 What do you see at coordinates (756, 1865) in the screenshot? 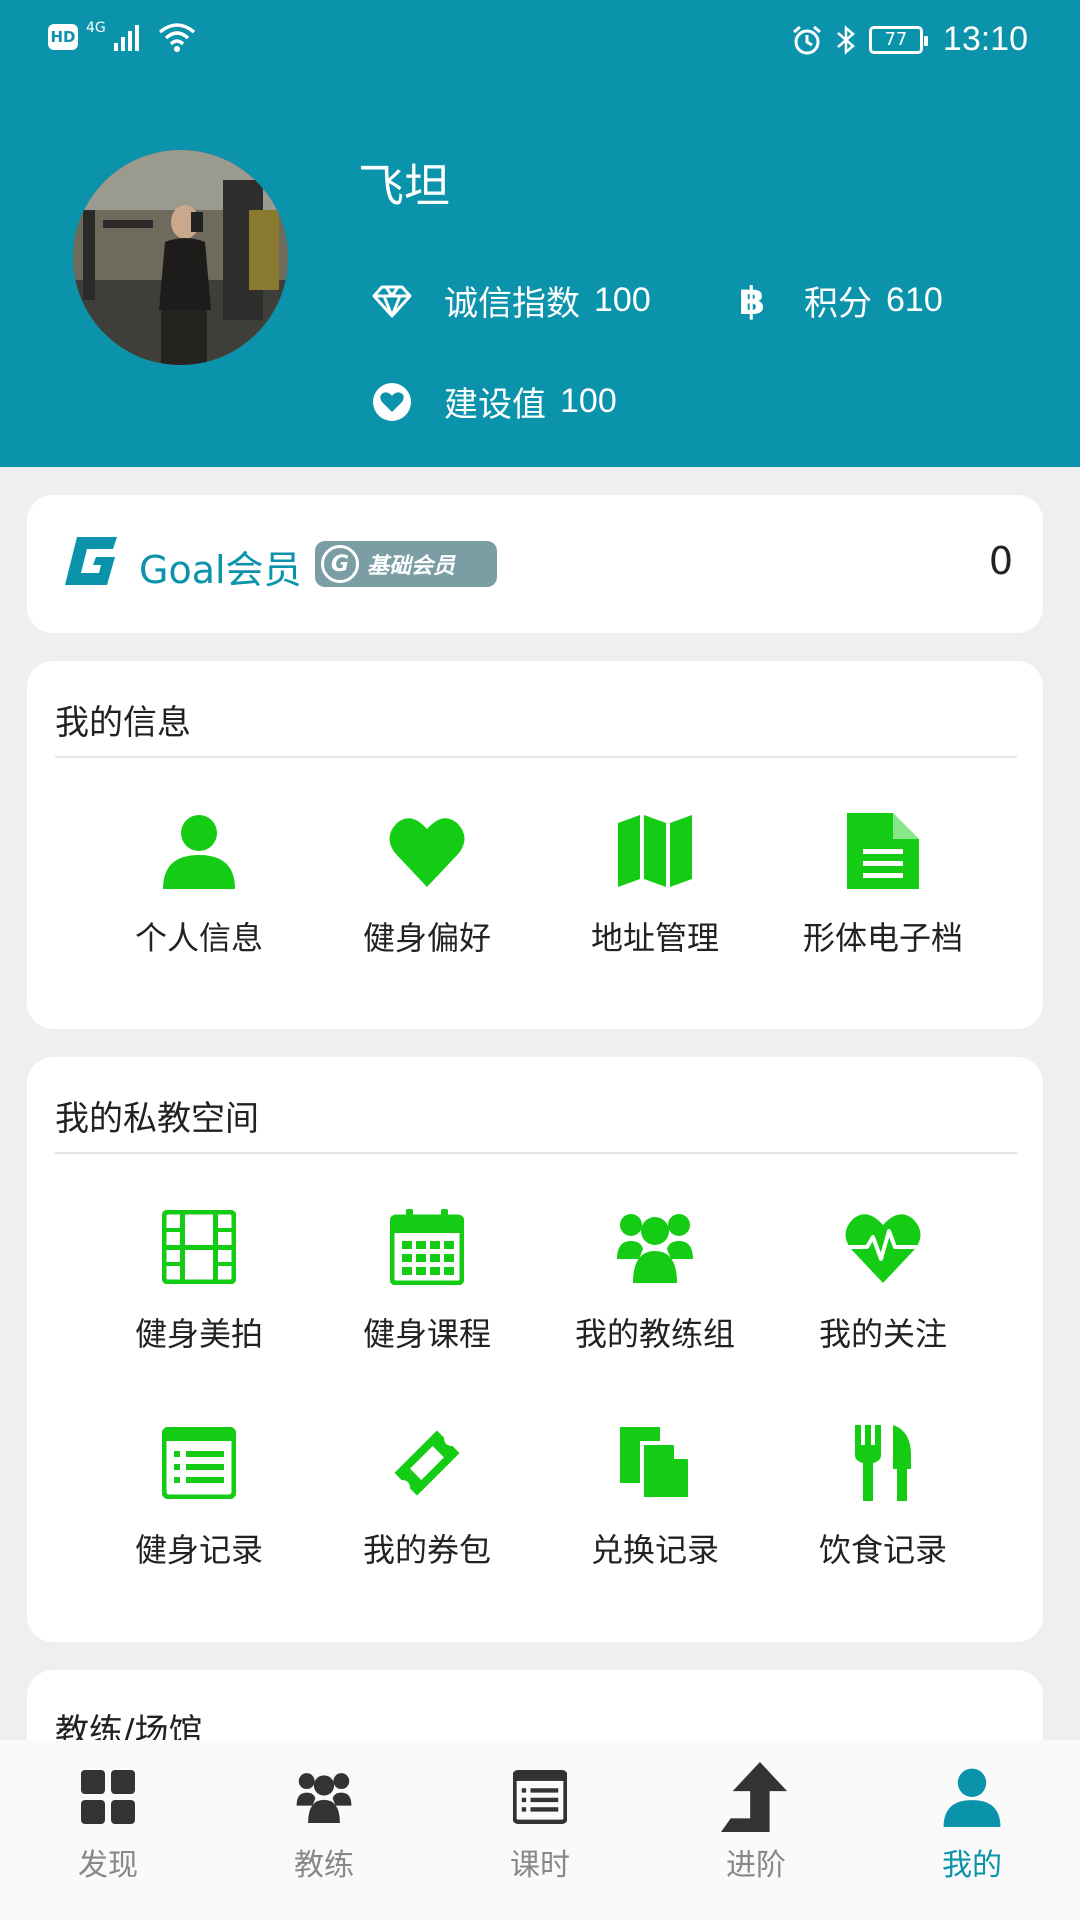
I see `nav-label: 进阶` at bounding box center [756, 1865].